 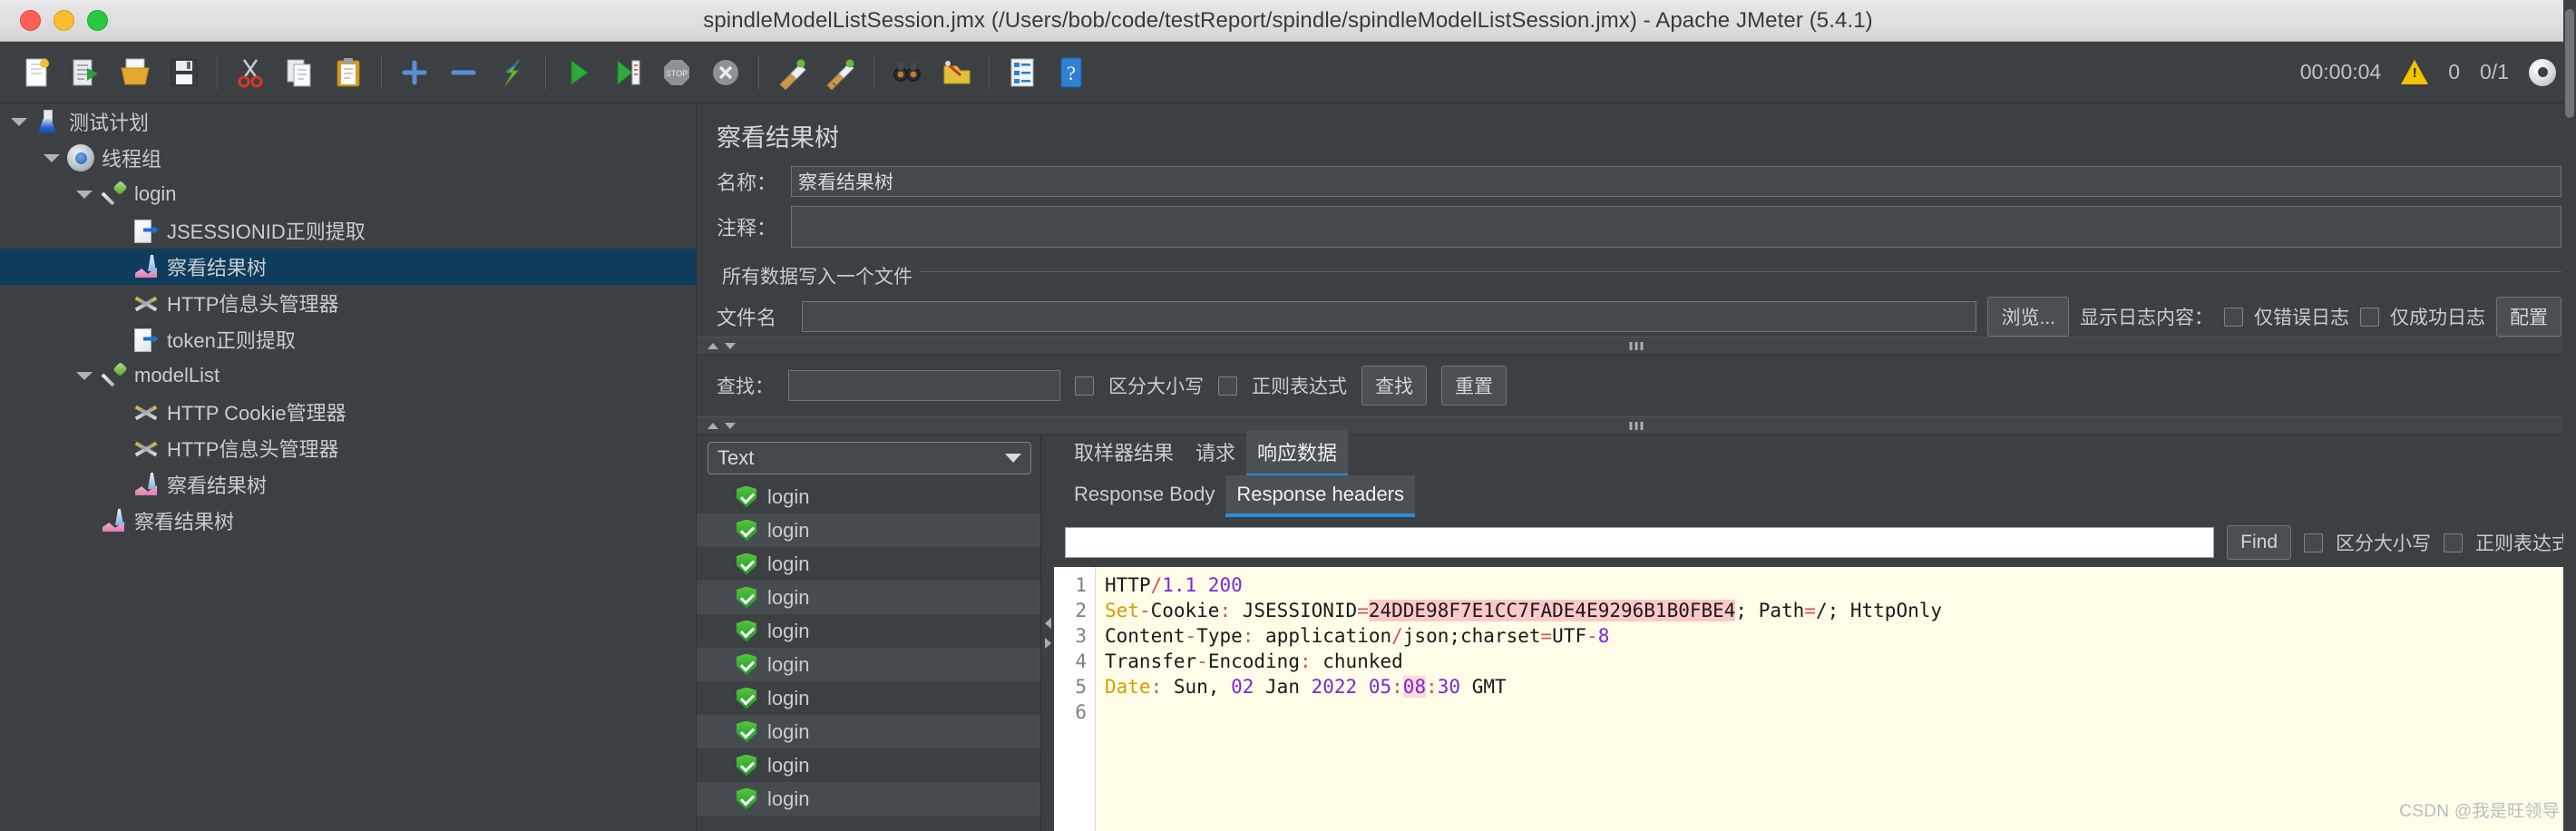 I want to click on clear-icon, so click(x=791, y=72).